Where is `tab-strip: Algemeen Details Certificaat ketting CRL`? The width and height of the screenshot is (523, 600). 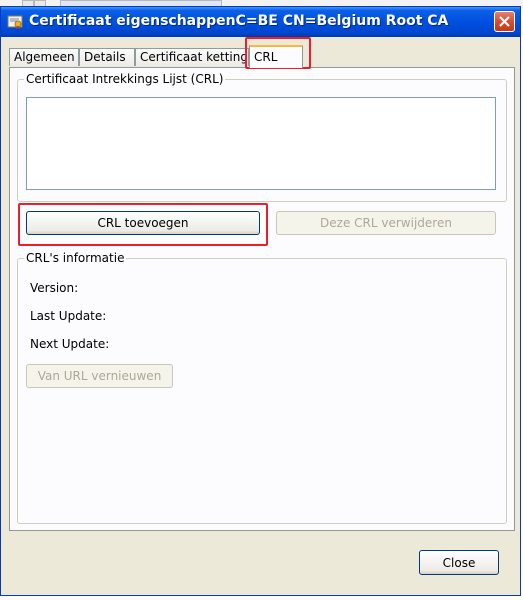
tab-strip: Algemeen Details Certificaat ketting CRL is located at coordinates (262, 56).